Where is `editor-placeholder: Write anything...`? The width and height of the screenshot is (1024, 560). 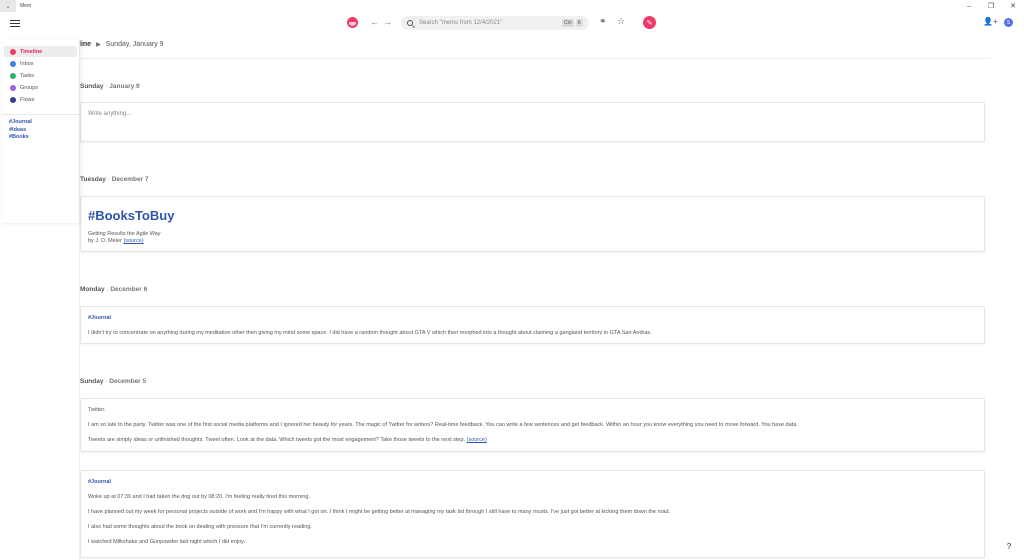 editor-placeholder: Write anything... is located at coordinates (110, 114).